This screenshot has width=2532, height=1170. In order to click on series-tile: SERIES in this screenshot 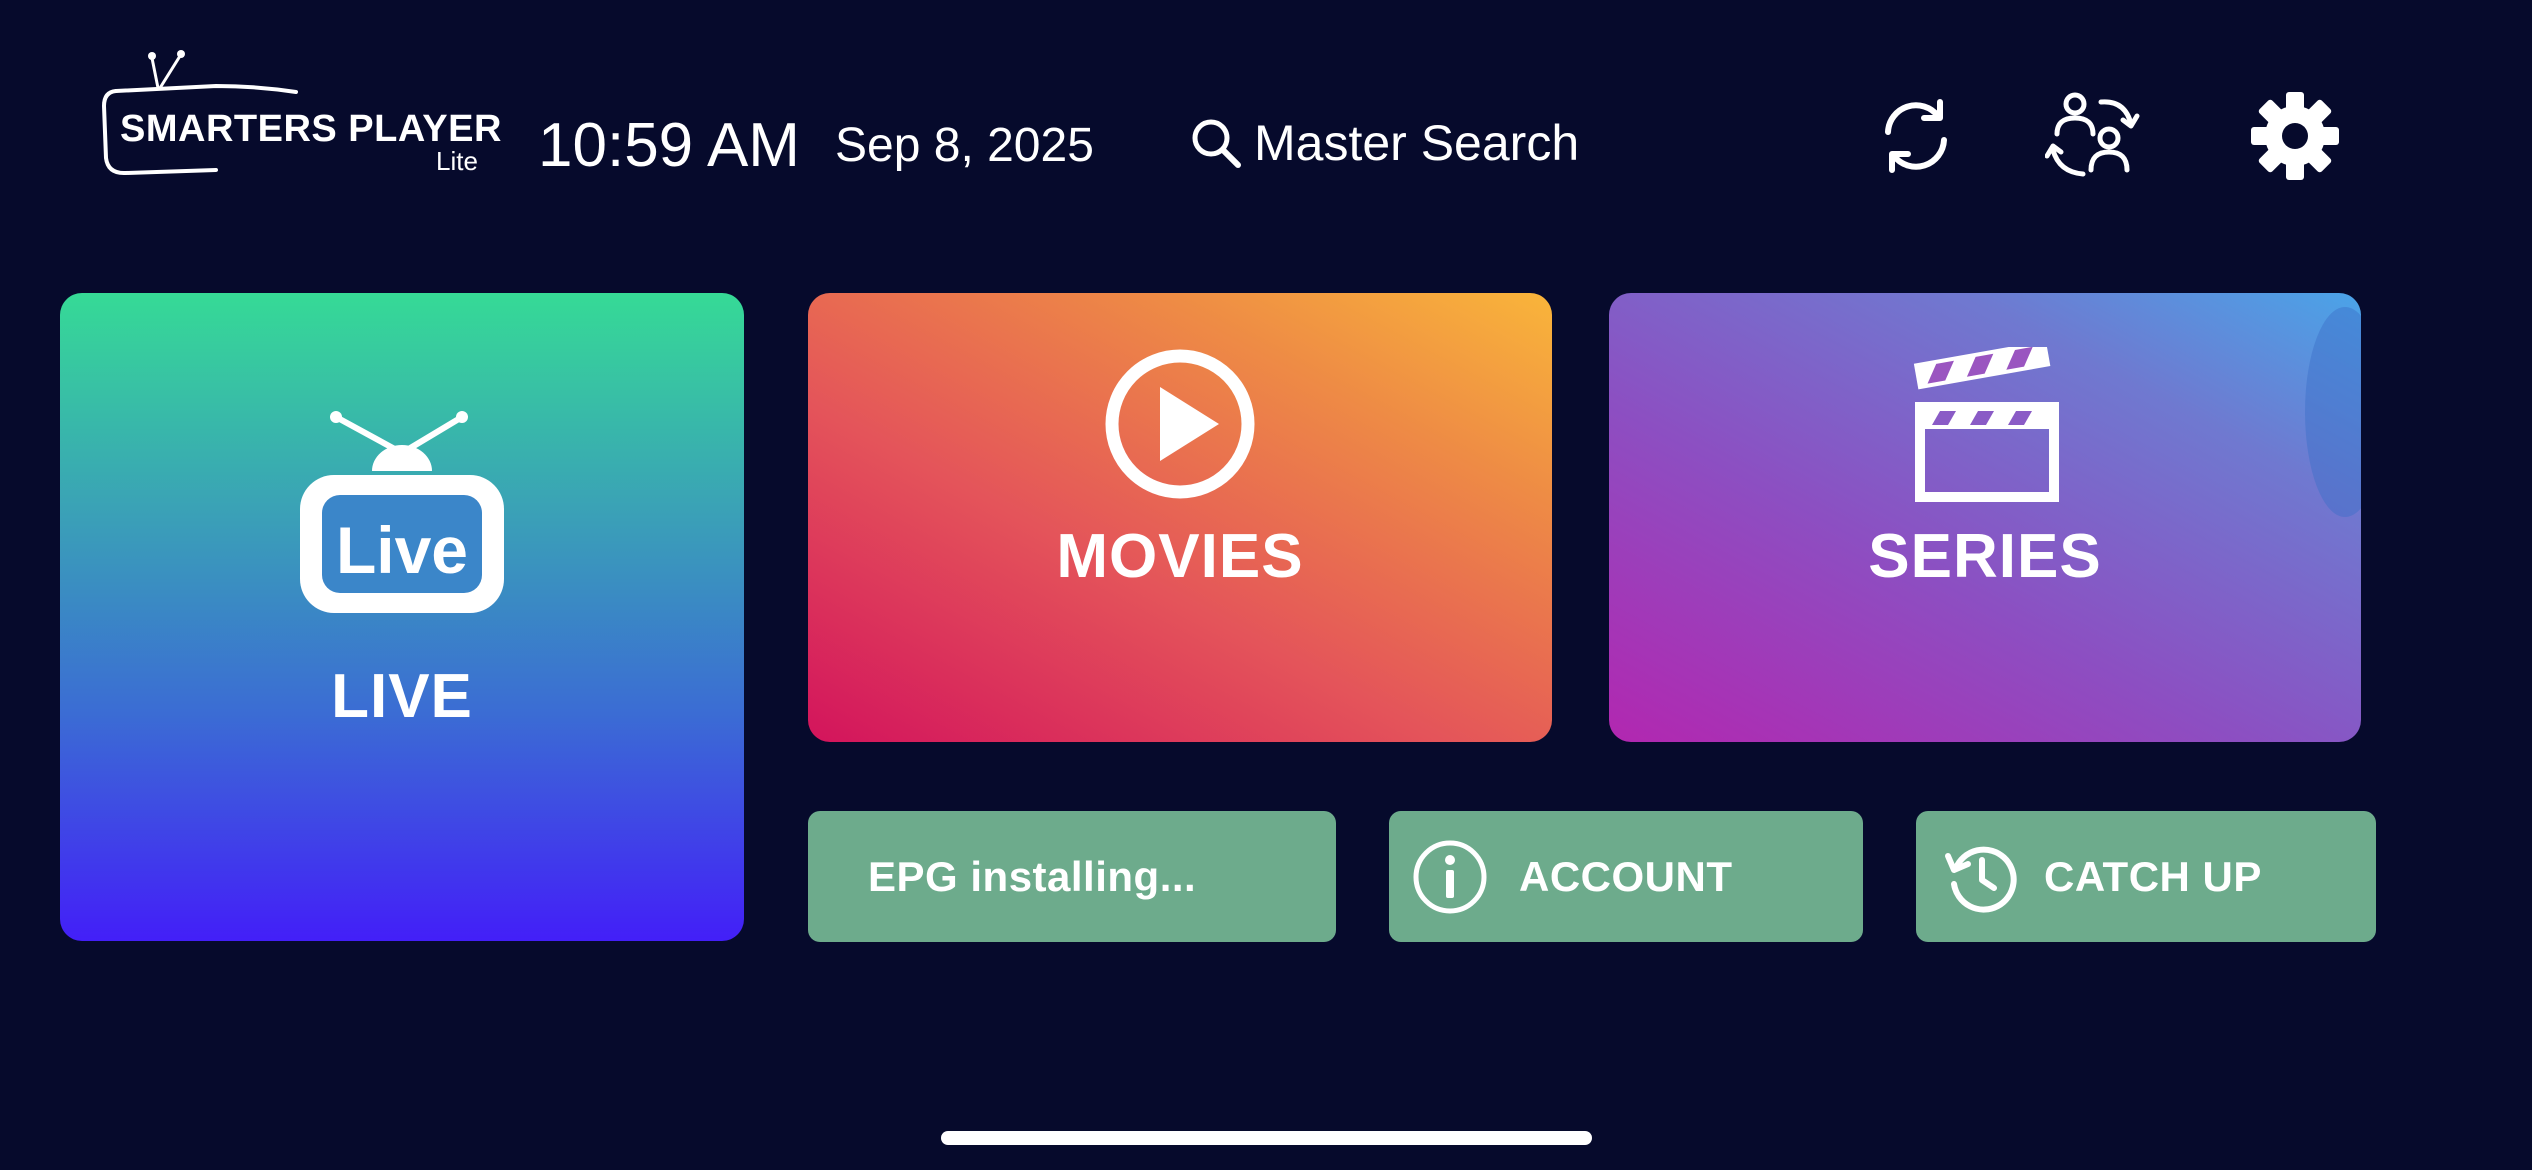, I will do `click(1985, 517)`.